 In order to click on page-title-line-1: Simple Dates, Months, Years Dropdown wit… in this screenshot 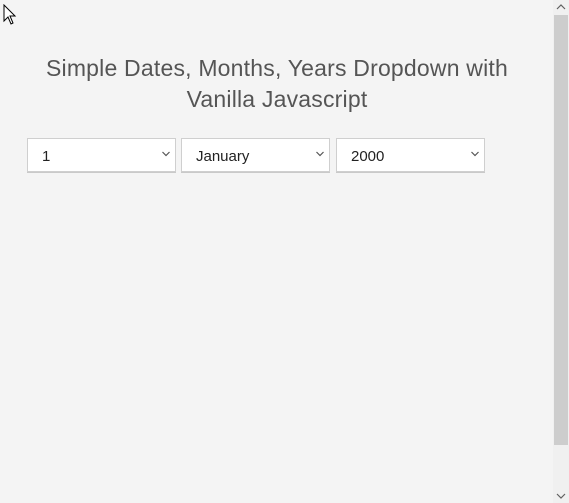, I will do `click(277, 68)`.